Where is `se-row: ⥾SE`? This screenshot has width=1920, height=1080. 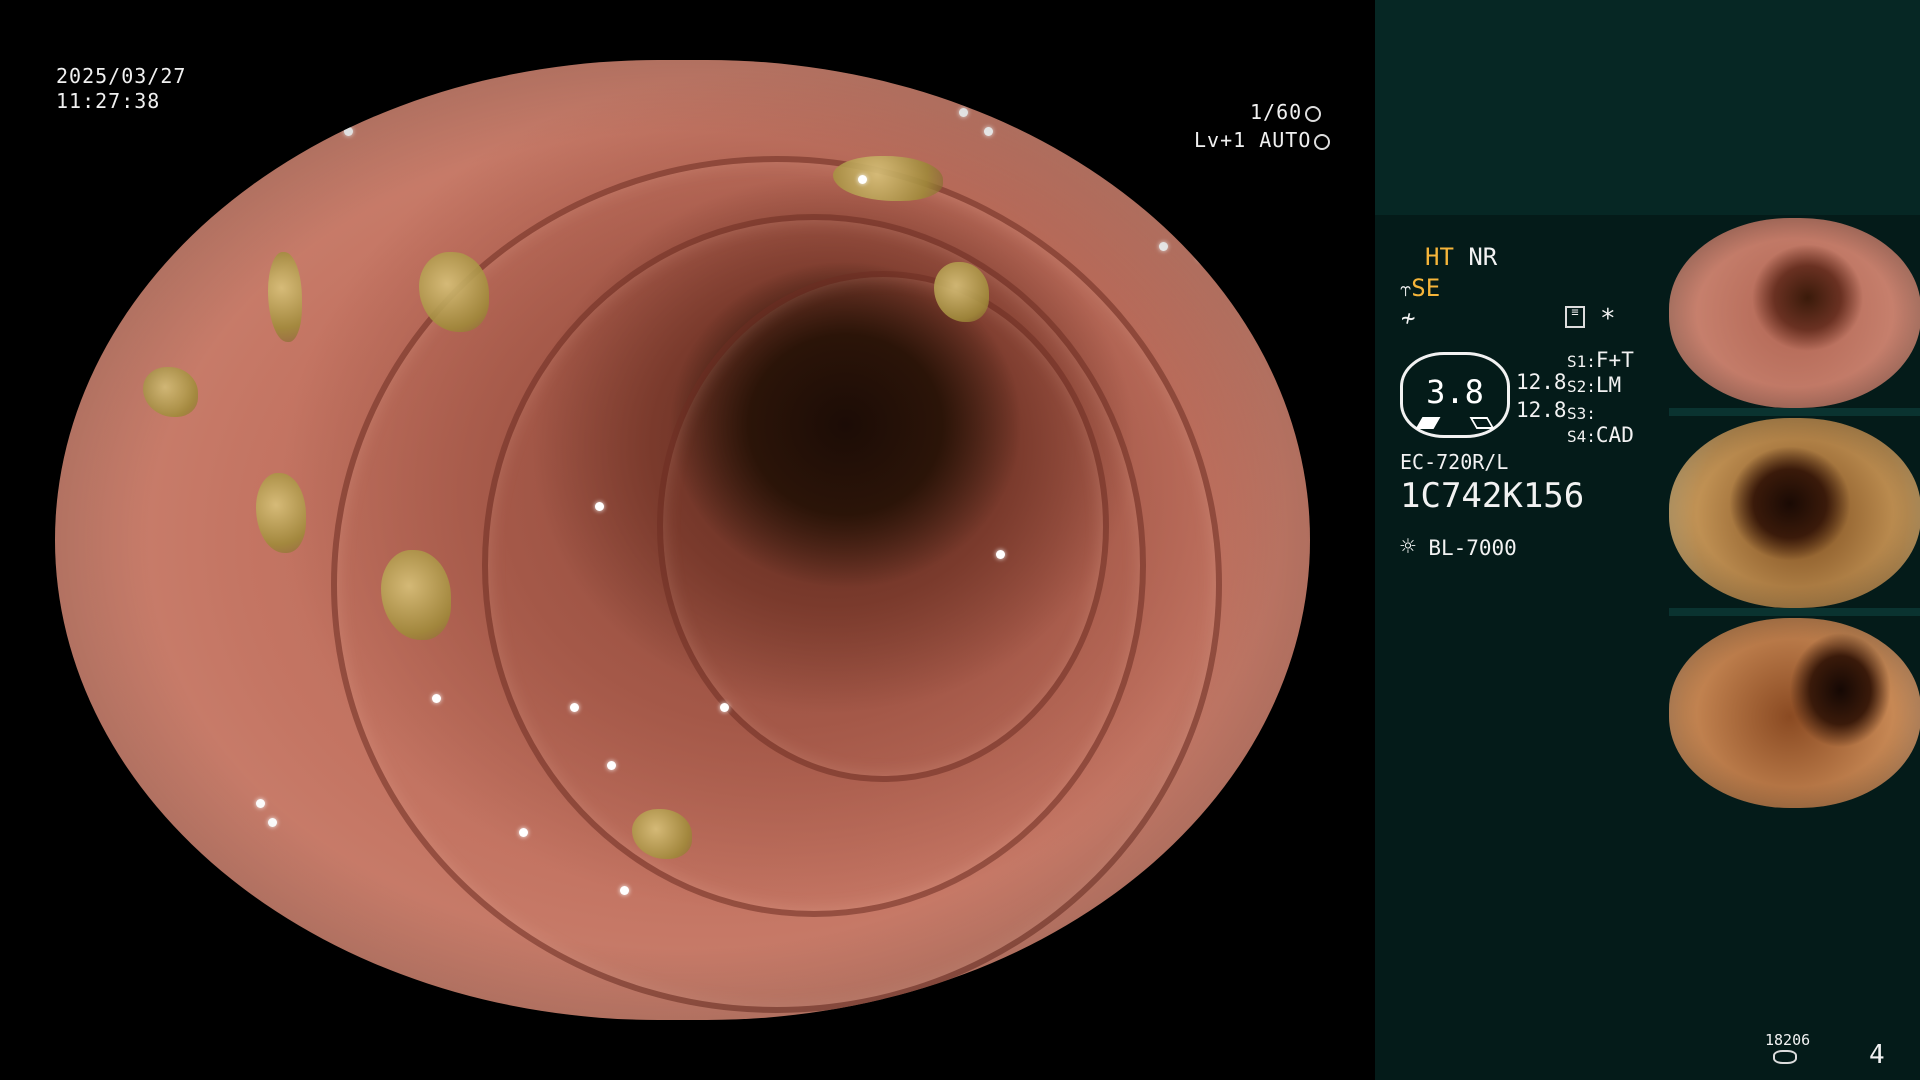
se-row: ⥾SE is located at coordinates (1420, 288).